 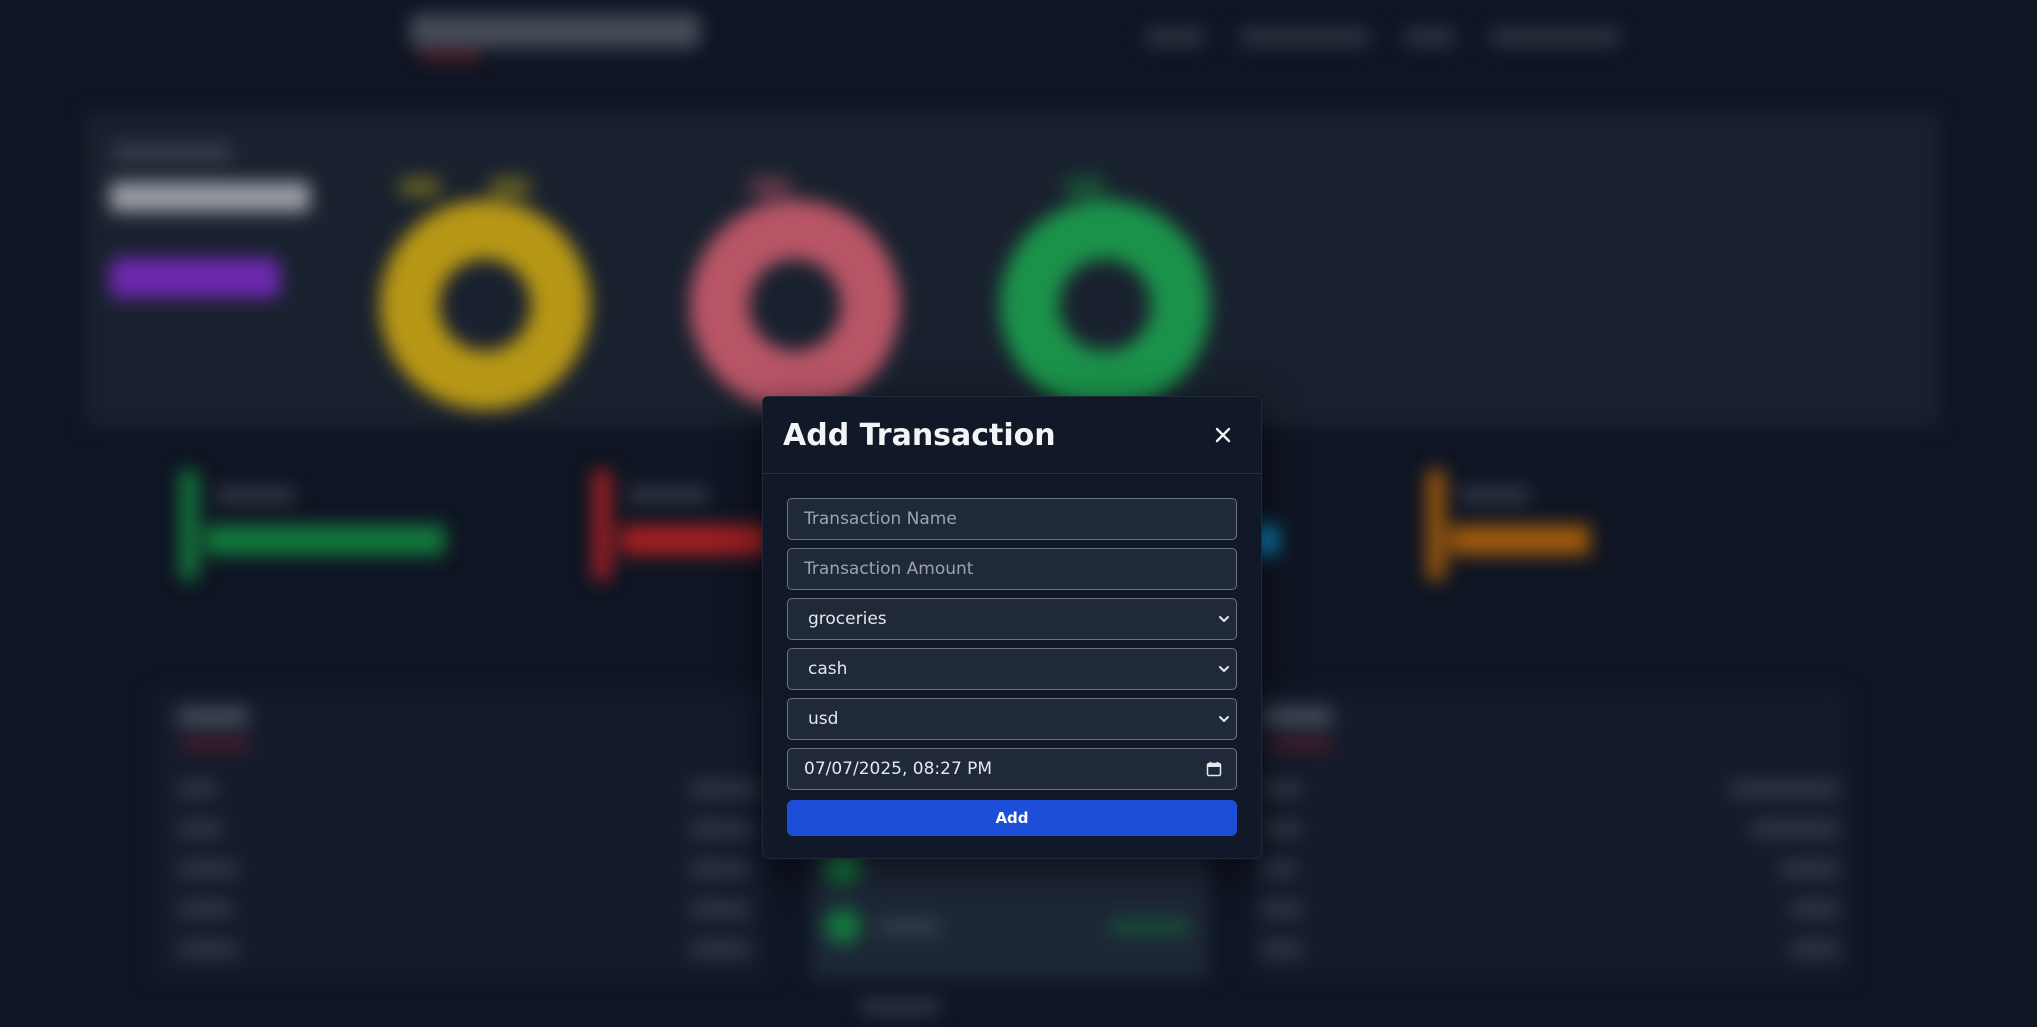 What do you see at coordinates (1012, 818) in the screenshot?
I see `add-button: Add` at bounding box center [1012, 818].